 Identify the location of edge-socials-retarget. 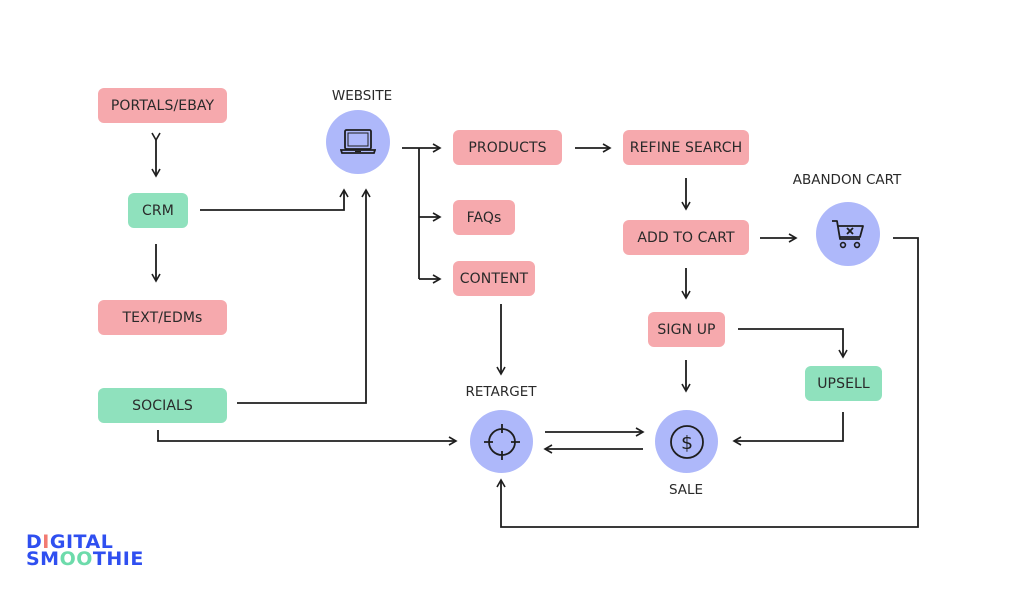
(307, 438).